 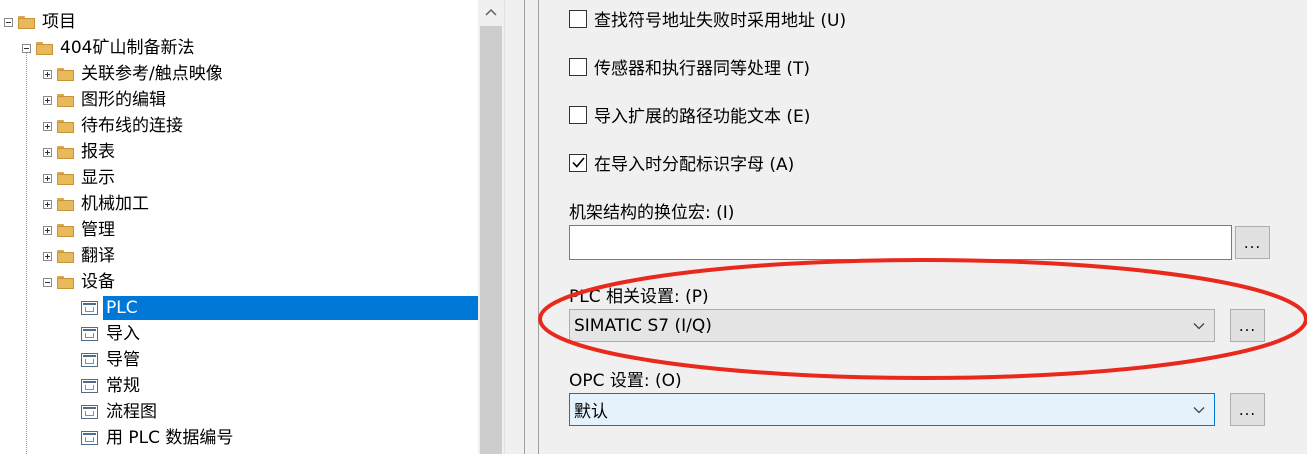 I want to click on tree-node-label: 图形的编辑, so click(x=123, y=100).